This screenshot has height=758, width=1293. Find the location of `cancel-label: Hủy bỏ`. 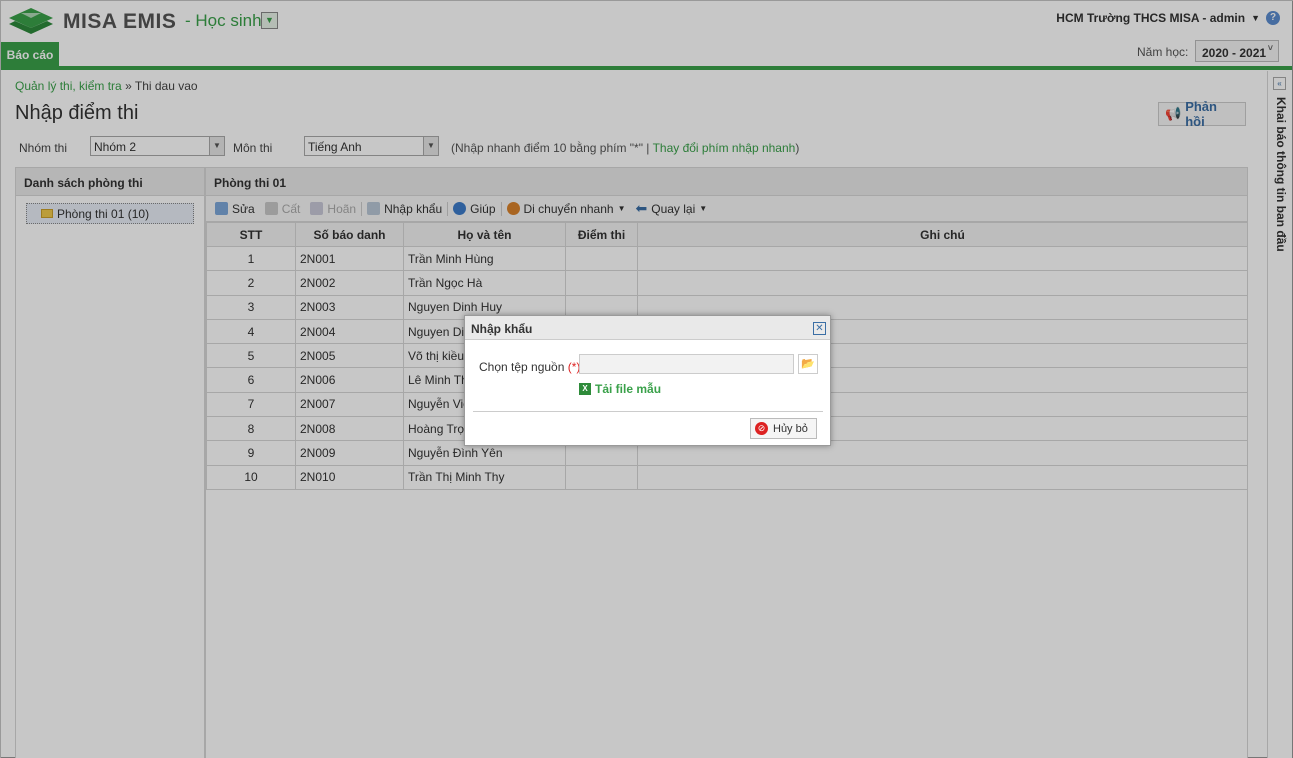

cancel-label: Hủy bỏ is located at coordinates (790, 428).